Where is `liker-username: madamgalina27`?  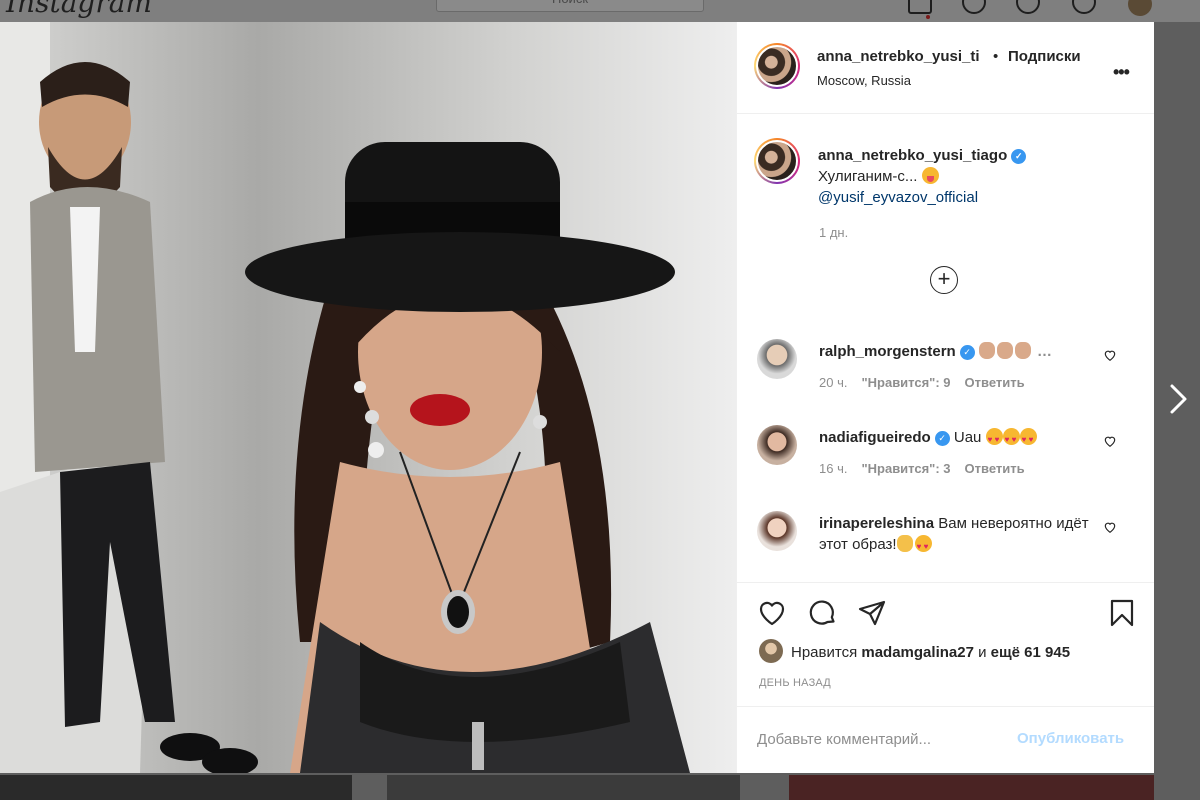
liker-username: madamgalina27 is located at coordinates (917, 652).